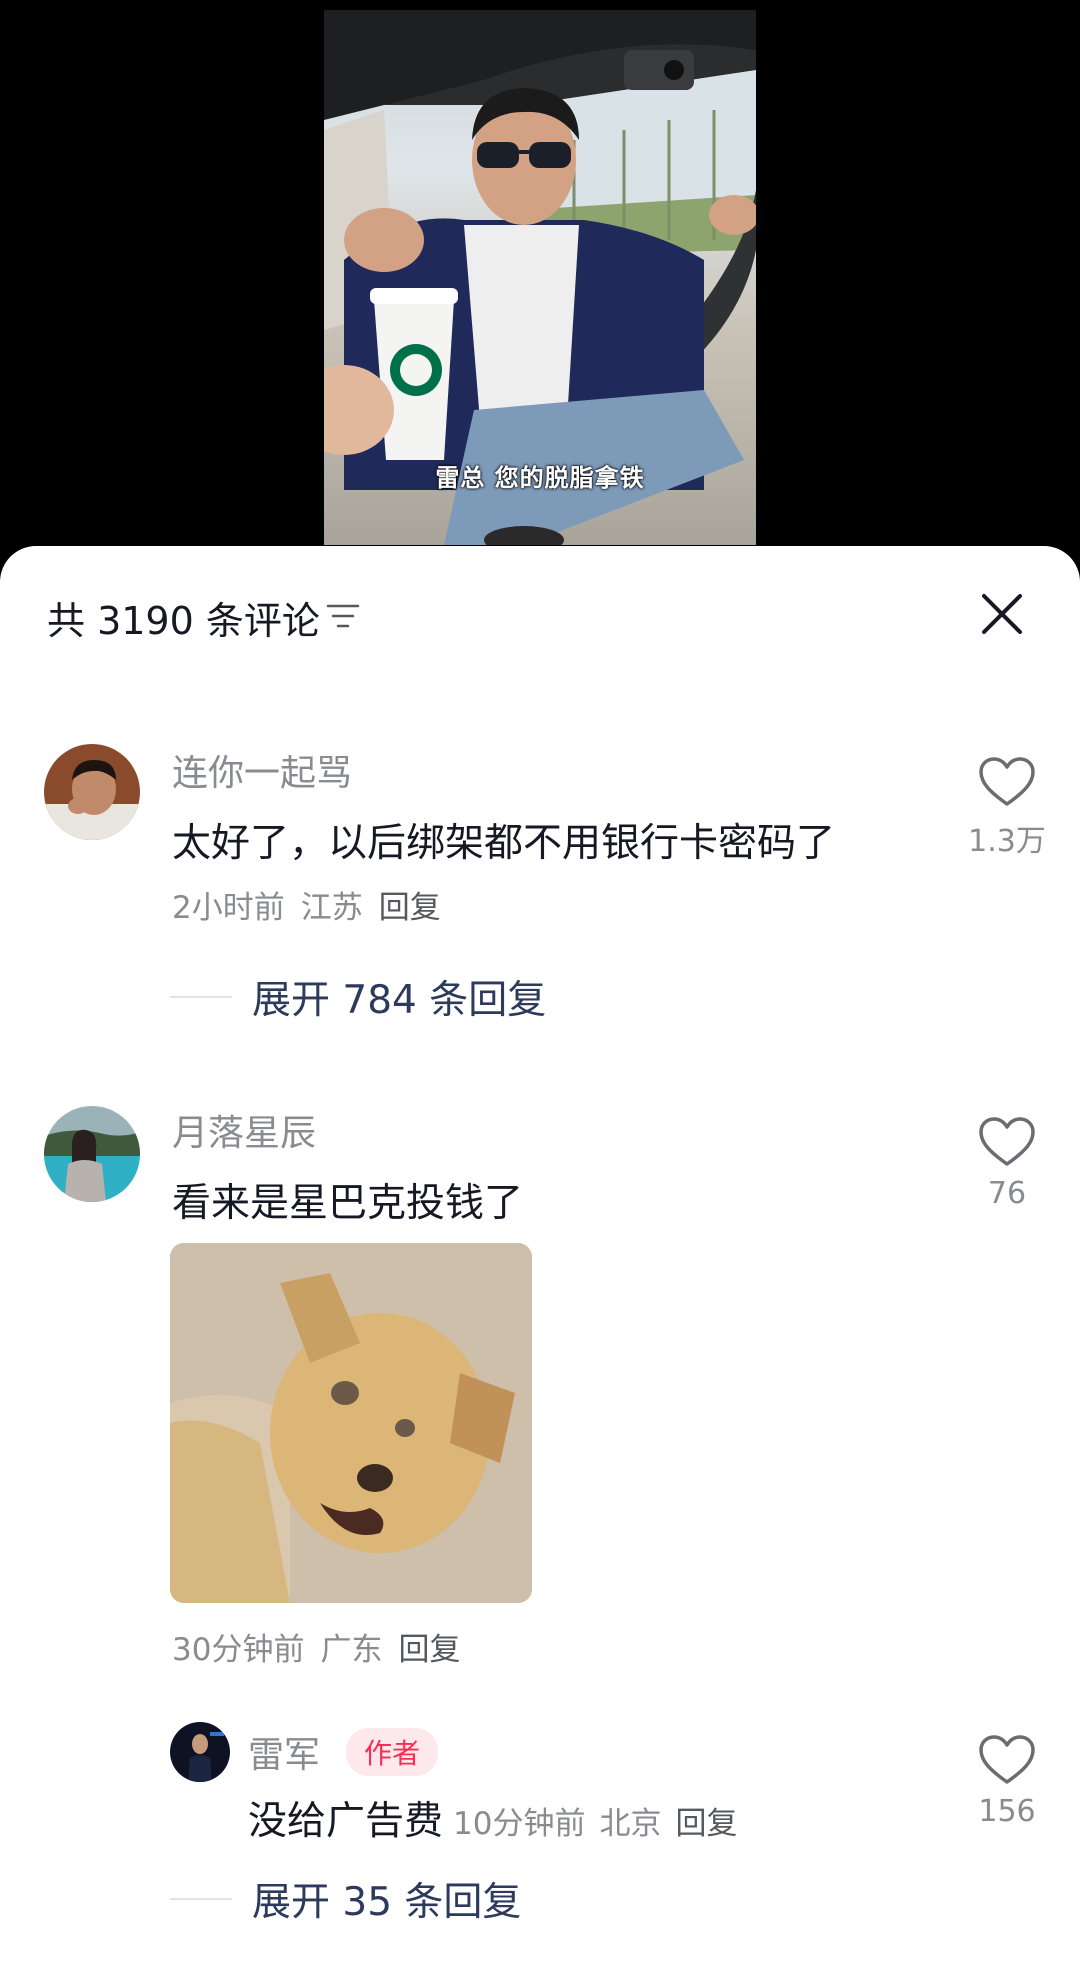 The image size is (1080, 1974). I want to click on like-count: 76, so click(1007, 1193).